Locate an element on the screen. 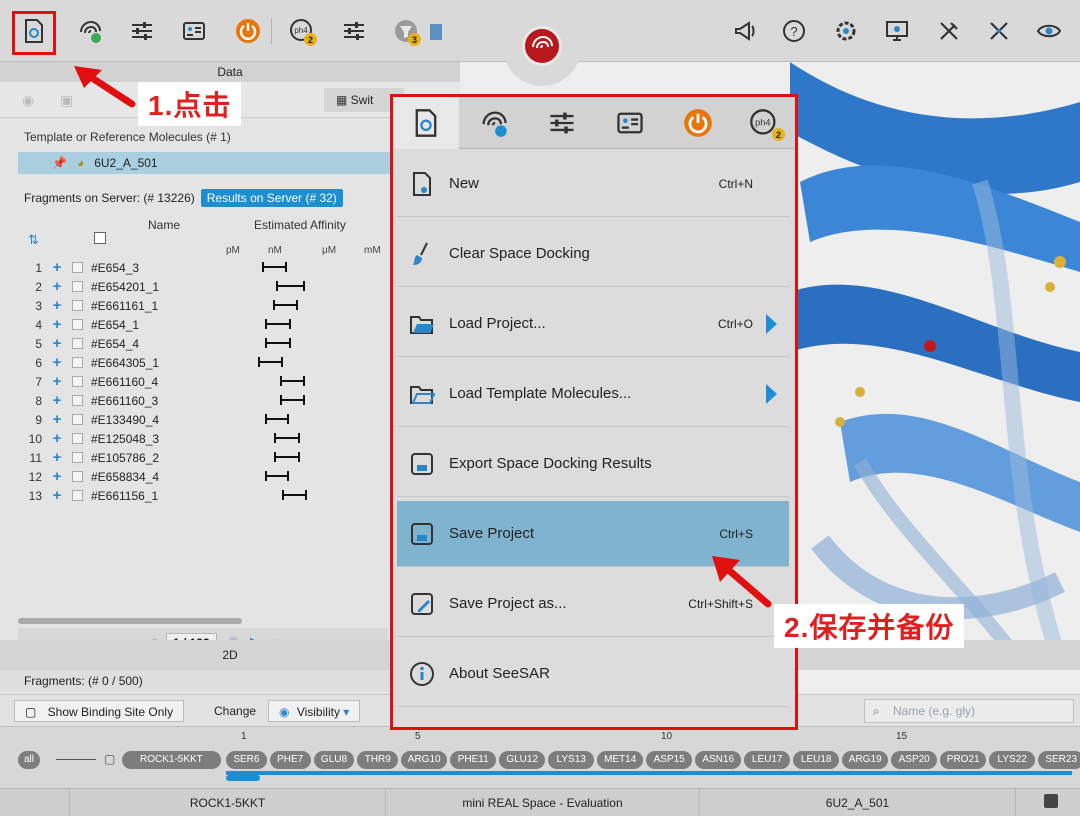 The height and width of the screenshot is (816, 1080). residue-pill: GLU12 is located at coordinates (522, 760).